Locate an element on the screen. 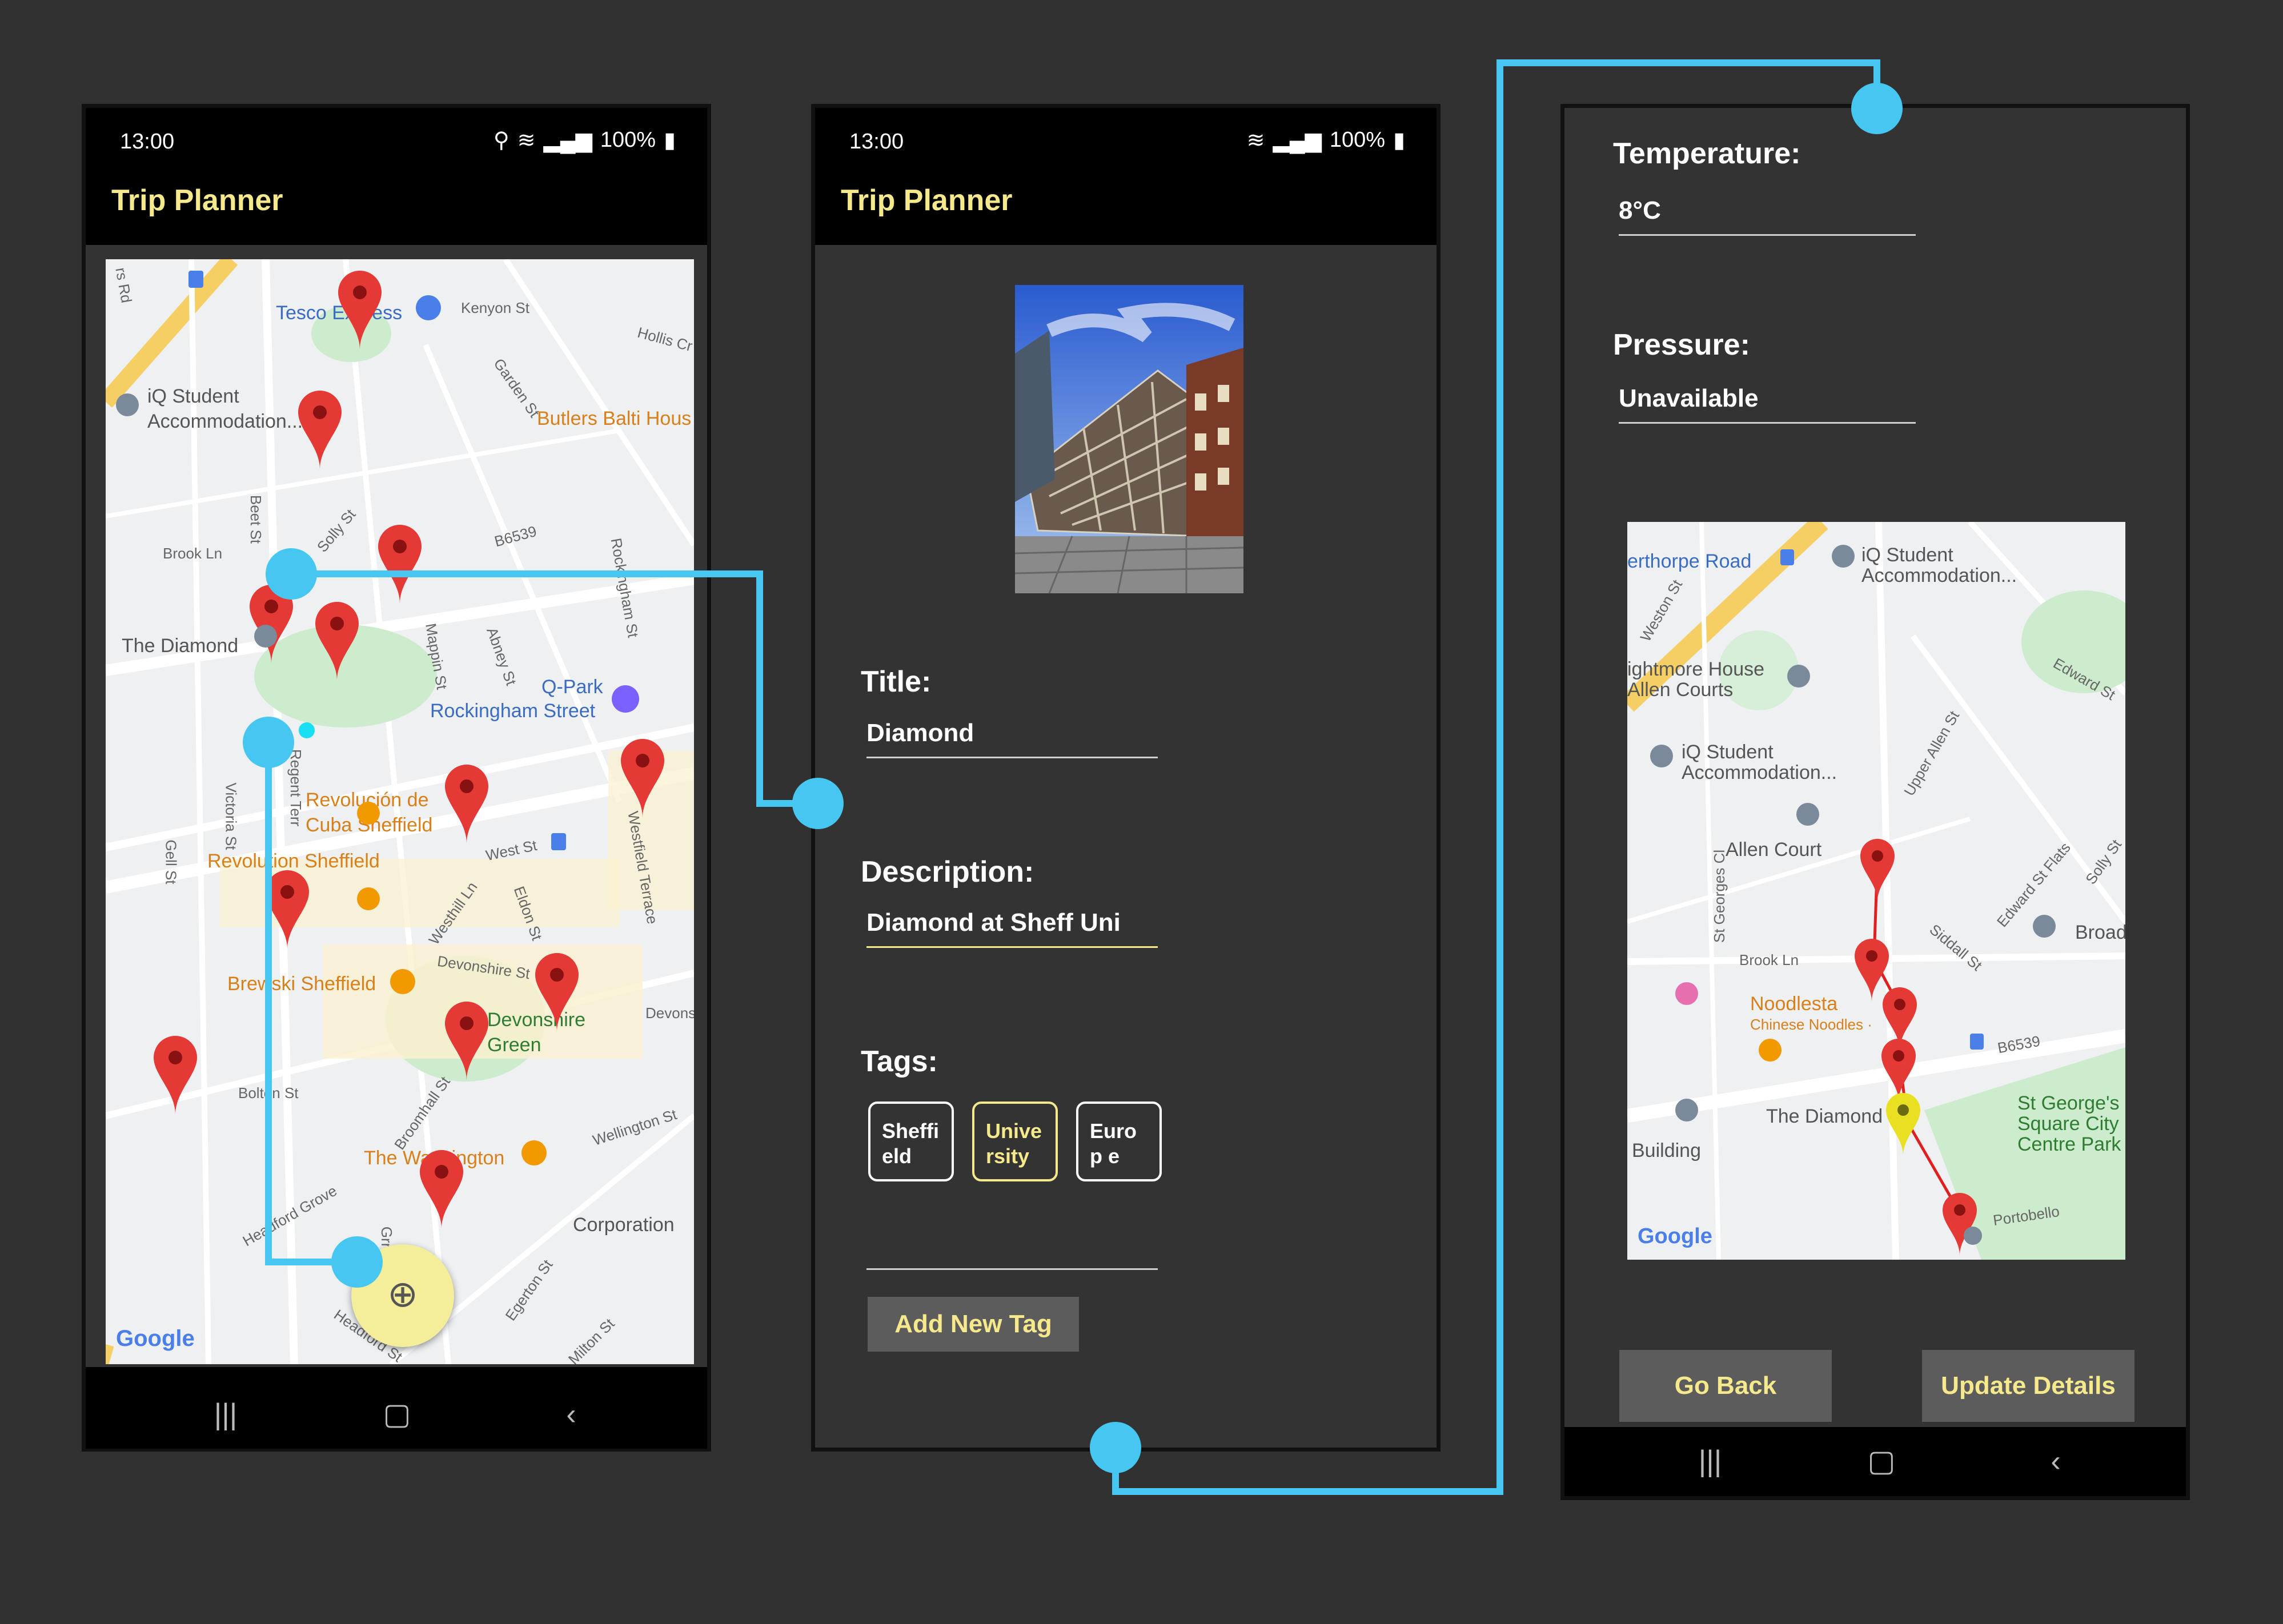  tag-chip-selected: Unive rsity is located at coordinates (1015, 1141).